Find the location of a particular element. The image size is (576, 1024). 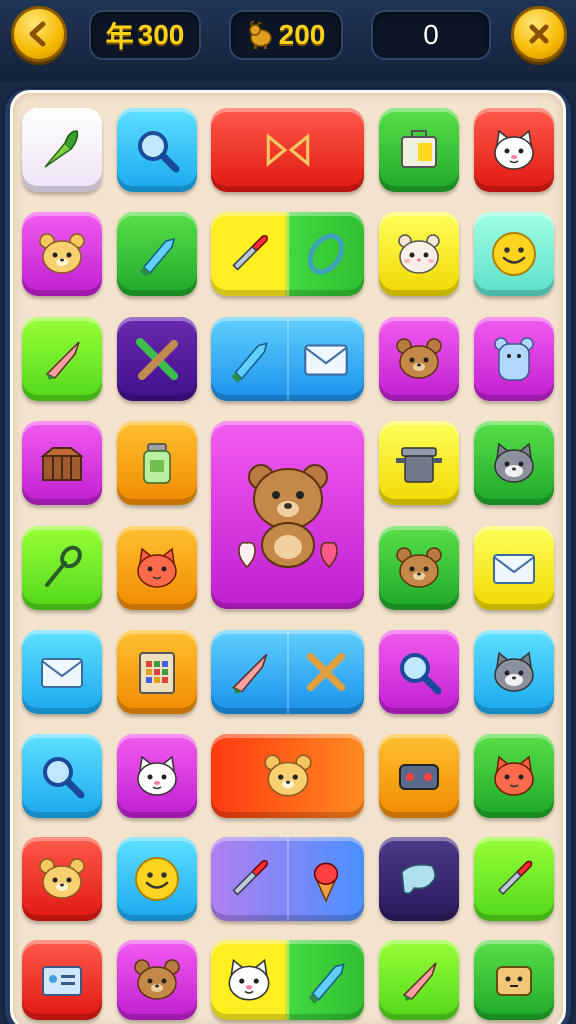

tile-r1-c5 is located at coordinates (514, 150).